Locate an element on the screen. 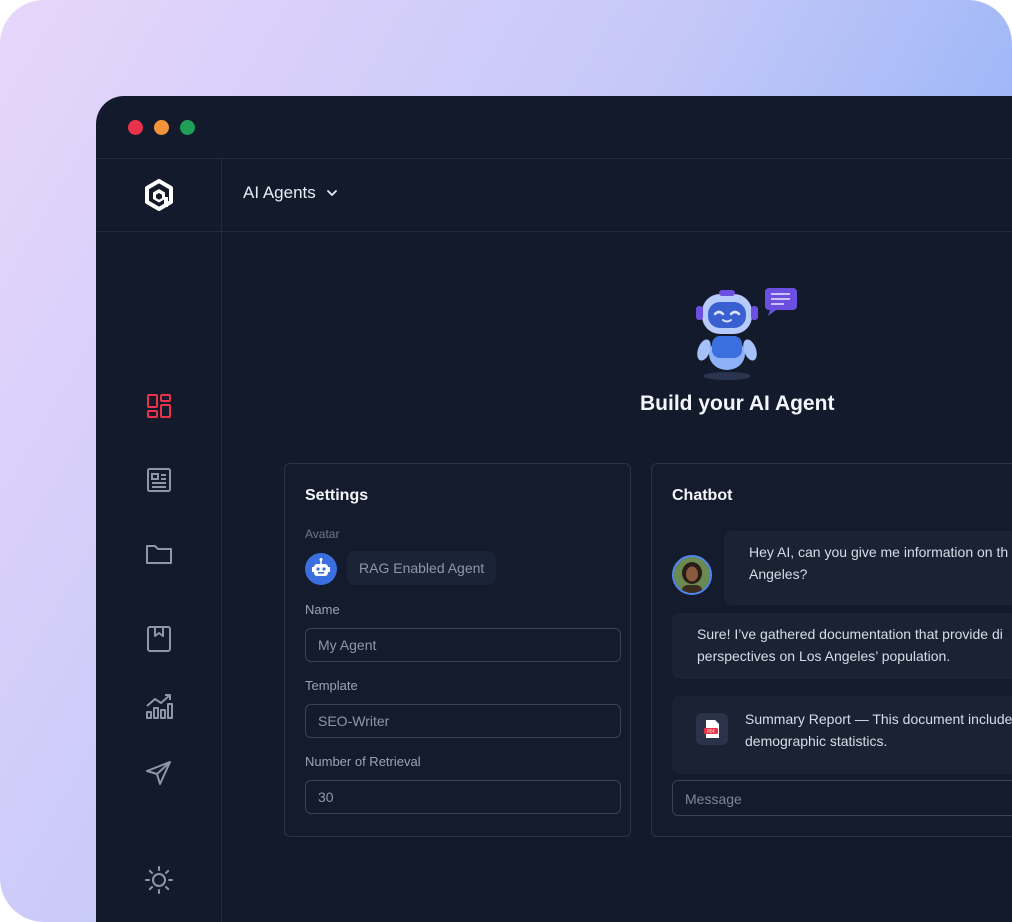  minimize-window-button is located at coordinates (161, 127).